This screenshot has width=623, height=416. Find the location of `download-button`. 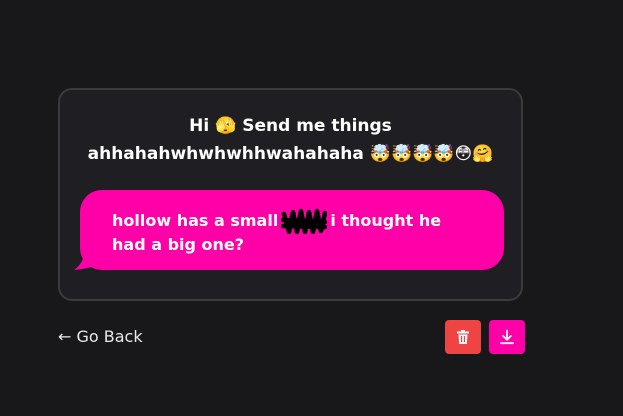

download-button is located at coordinates (507, 337).